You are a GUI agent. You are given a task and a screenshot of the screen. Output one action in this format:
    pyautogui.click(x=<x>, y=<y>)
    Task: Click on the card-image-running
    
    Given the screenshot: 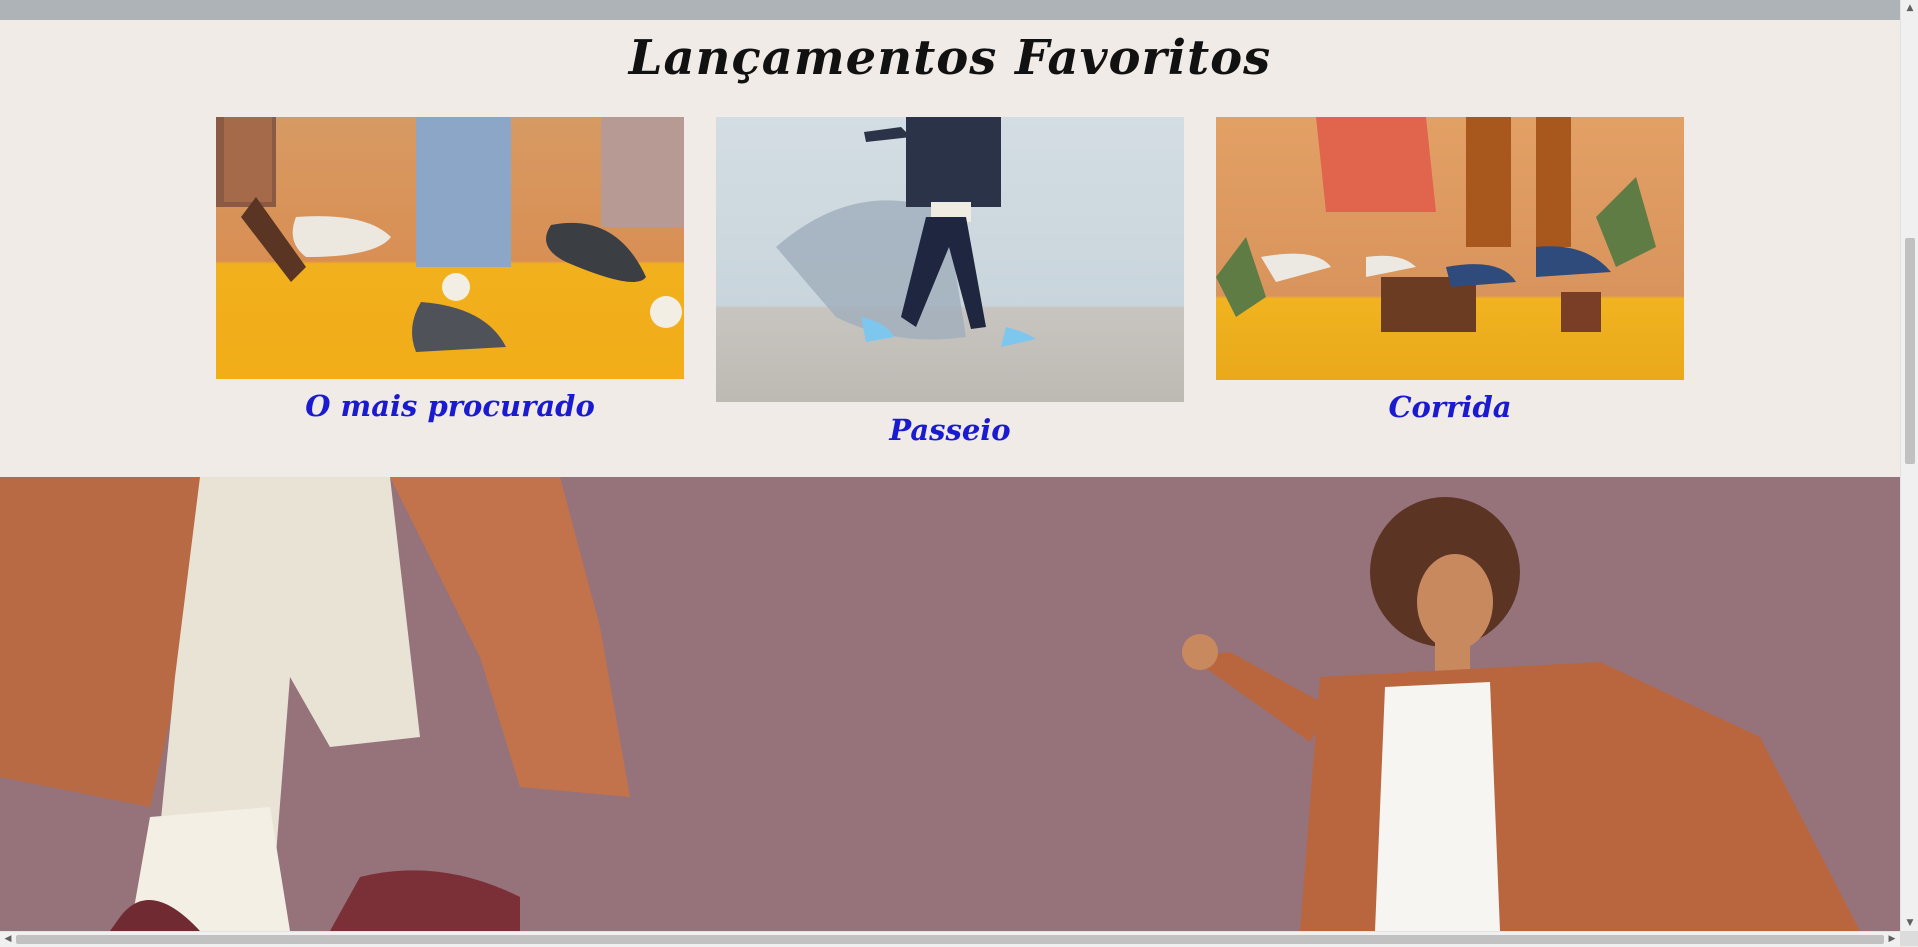 What is the action you would take?
    pyautogui.click(x=1450, y=248)
    